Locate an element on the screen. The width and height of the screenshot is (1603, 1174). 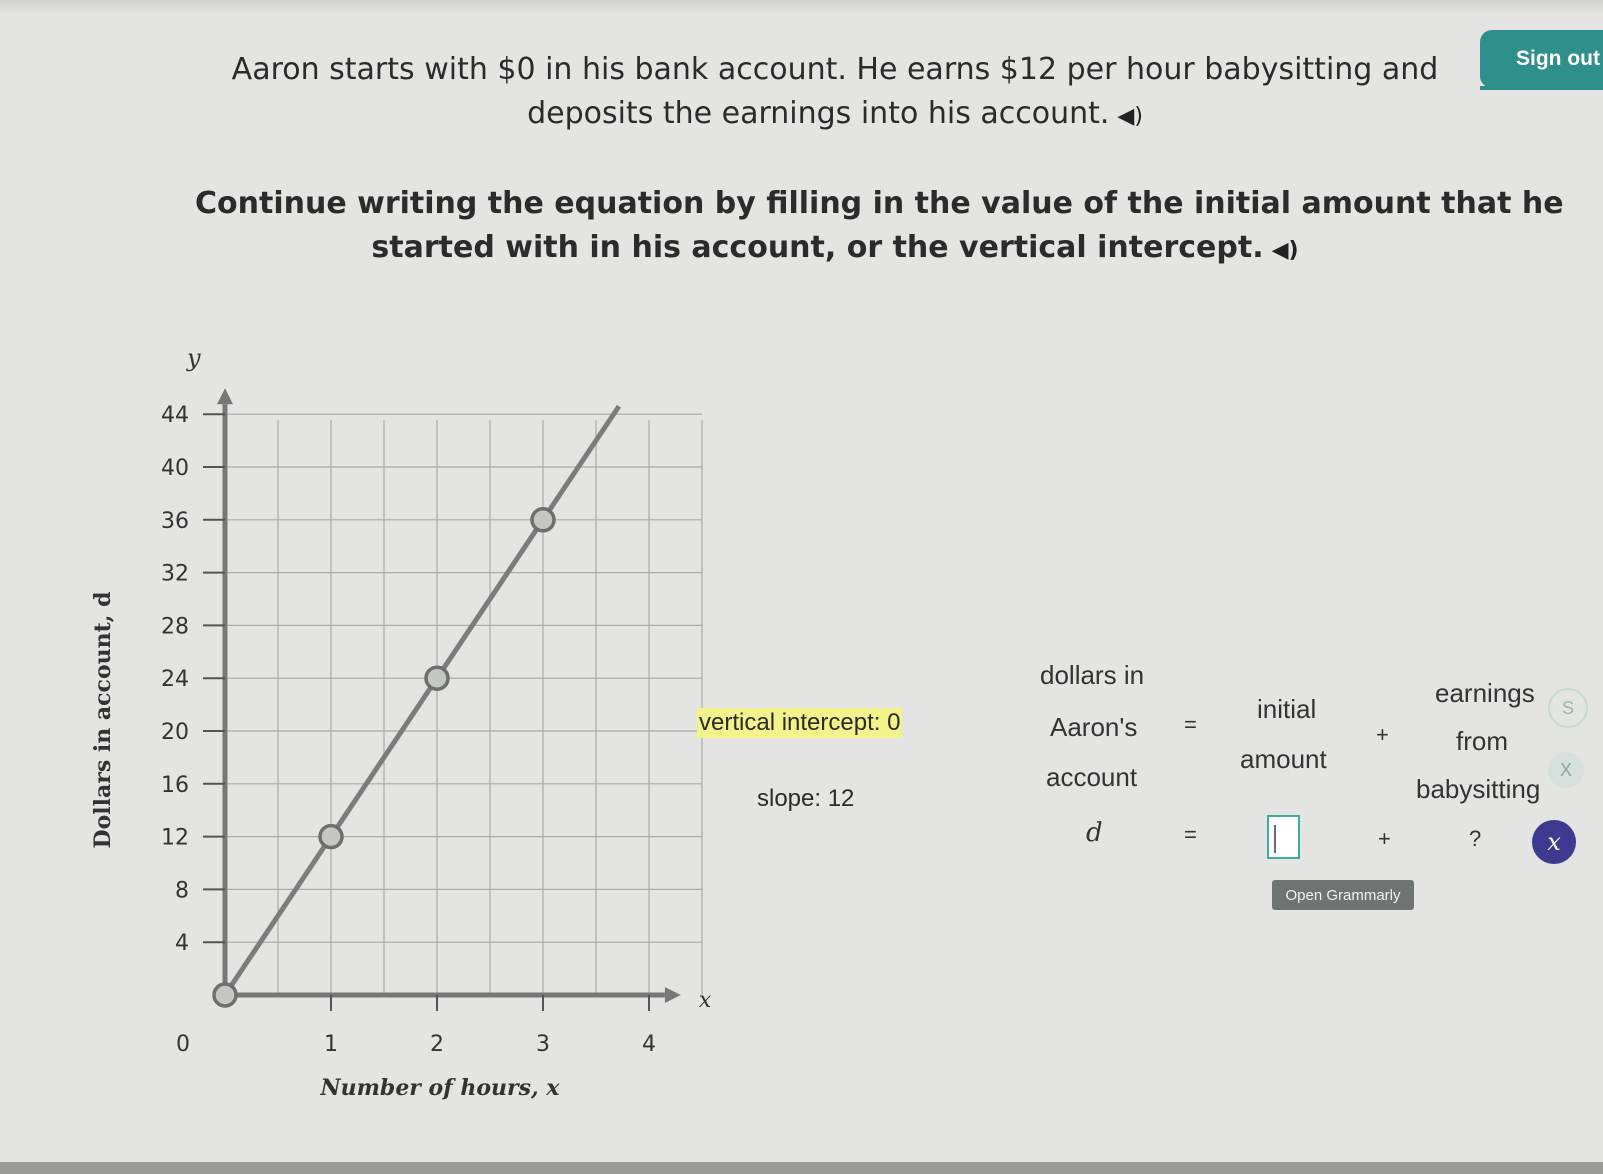
data-line is located at coordinates (422, 700).